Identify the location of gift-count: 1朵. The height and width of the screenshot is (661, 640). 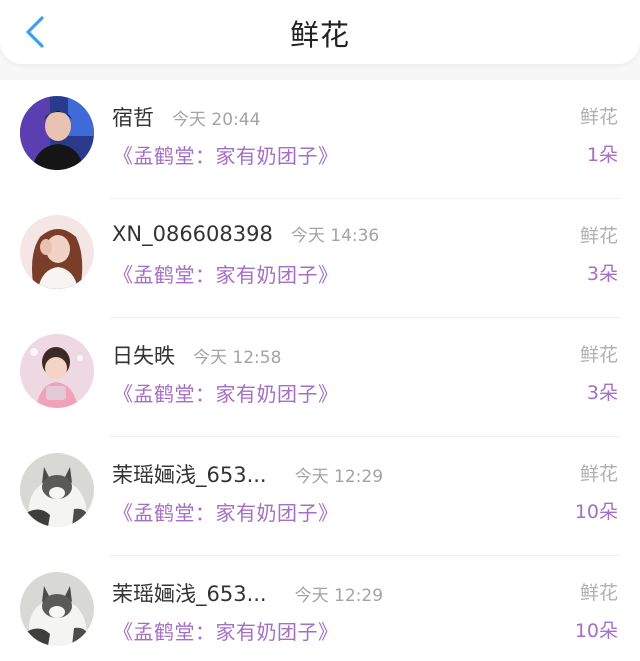
(602, 155).